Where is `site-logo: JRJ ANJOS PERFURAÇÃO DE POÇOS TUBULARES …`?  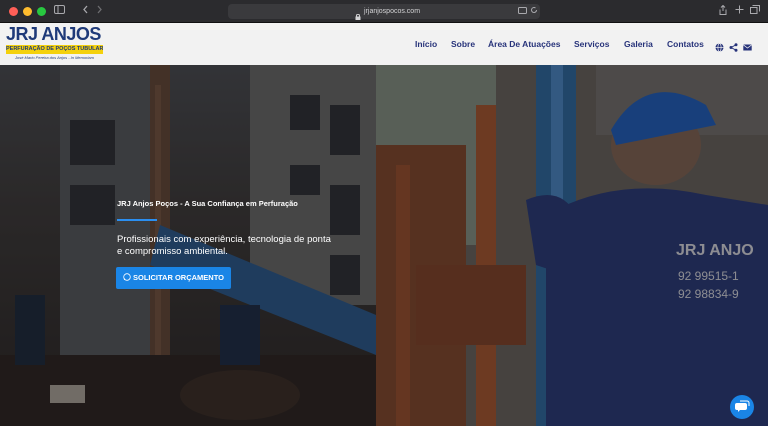
site-logo: JRJ ANJOS PERFURAÇÃO DE POÇOS TUBULARES … is located at coordinates (54, 44).